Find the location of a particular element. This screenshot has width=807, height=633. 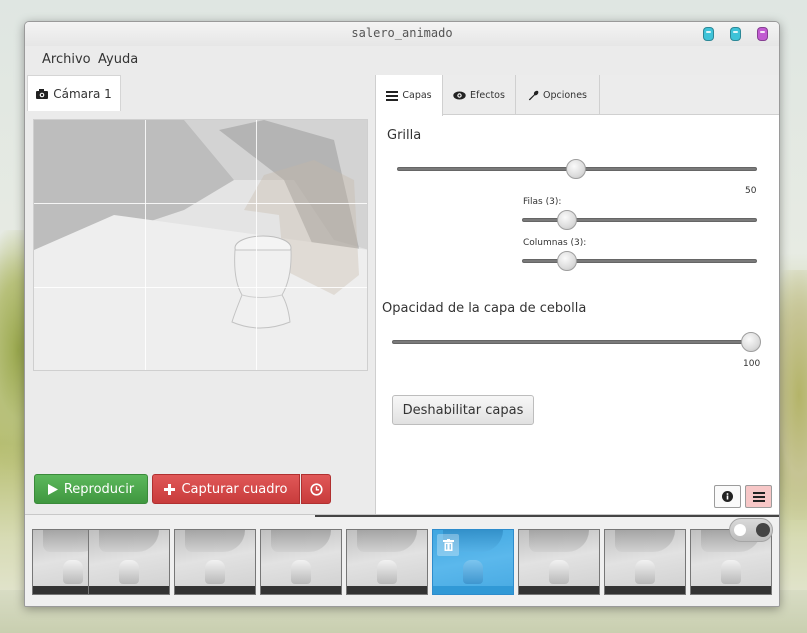

tab-opciones: Opciones is located at coordinates (558, 95).